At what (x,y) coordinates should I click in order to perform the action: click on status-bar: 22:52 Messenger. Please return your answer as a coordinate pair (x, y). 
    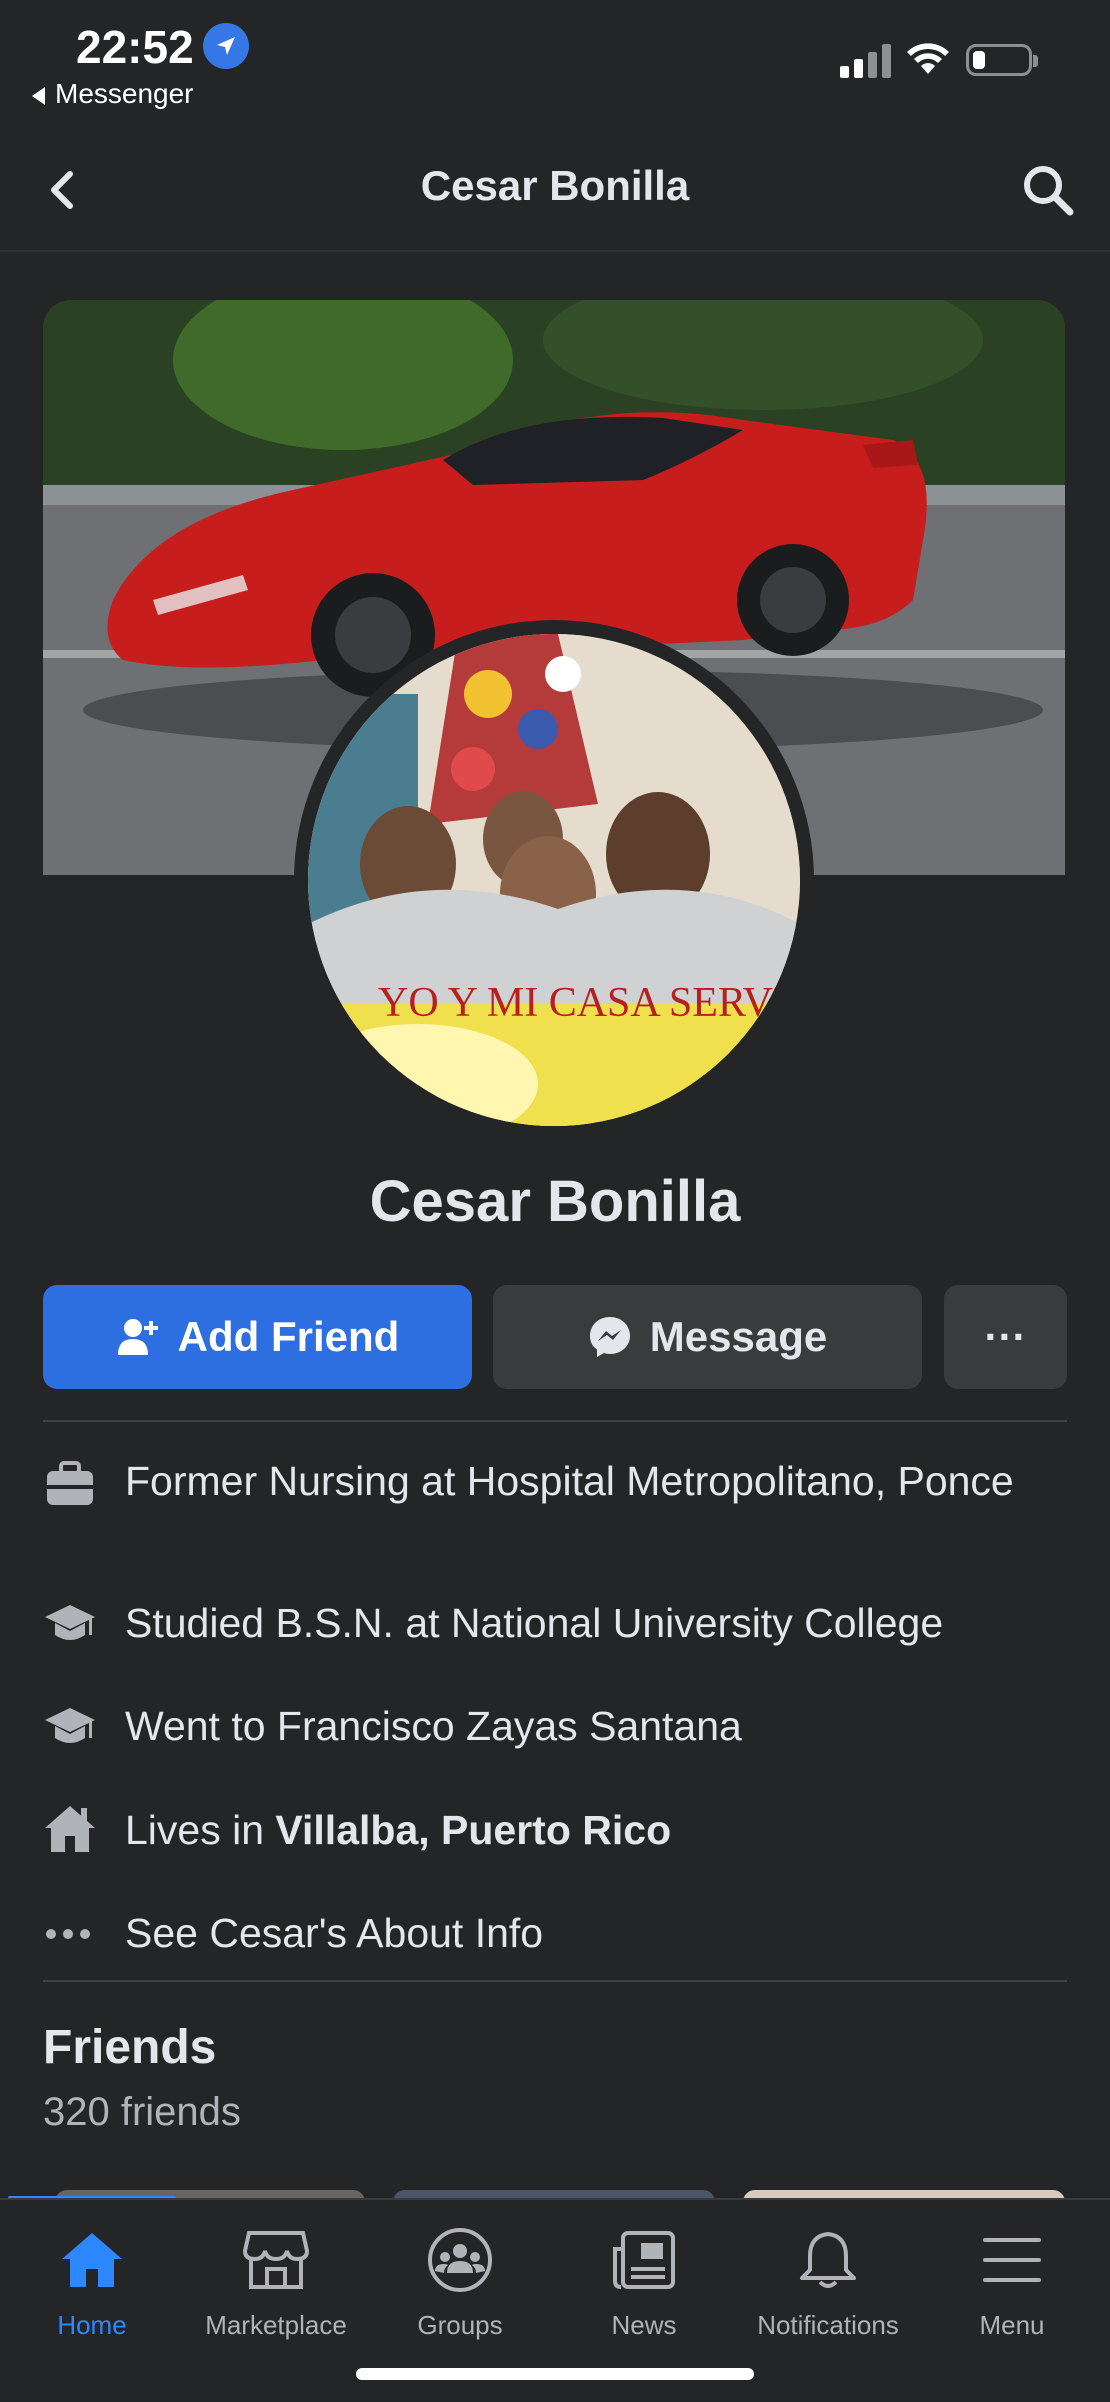
    Looking at the image, I should click on (555, 60).